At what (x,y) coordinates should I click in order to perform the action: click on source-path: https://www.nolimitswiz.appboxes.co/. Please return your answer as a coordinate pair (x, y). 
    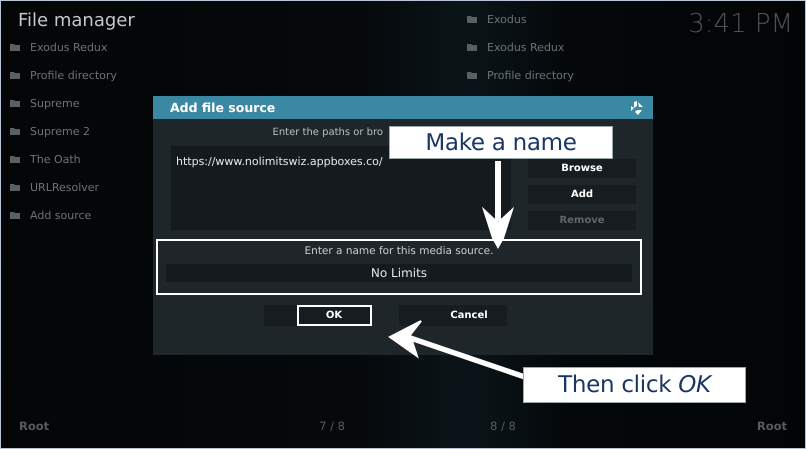
    Looking at the image, I should click on (341, 161).